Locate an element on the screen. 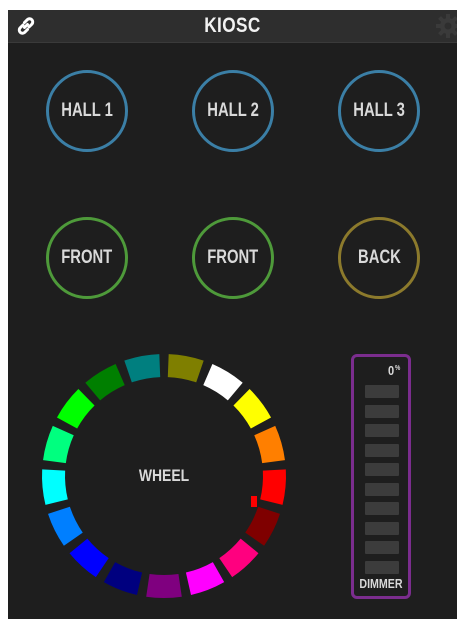  dimmer-segments is located at coordinates (382, 482).